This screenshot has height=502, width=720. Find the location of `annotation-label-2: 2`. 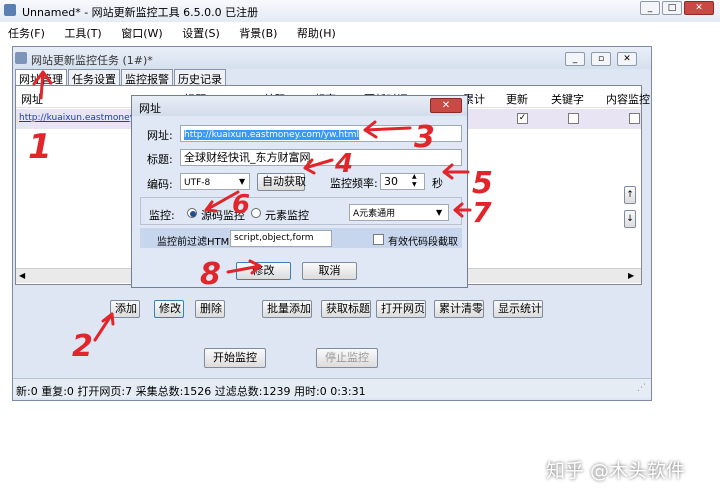

annotation-label-2: 2 is located at coordinates (82, 346).